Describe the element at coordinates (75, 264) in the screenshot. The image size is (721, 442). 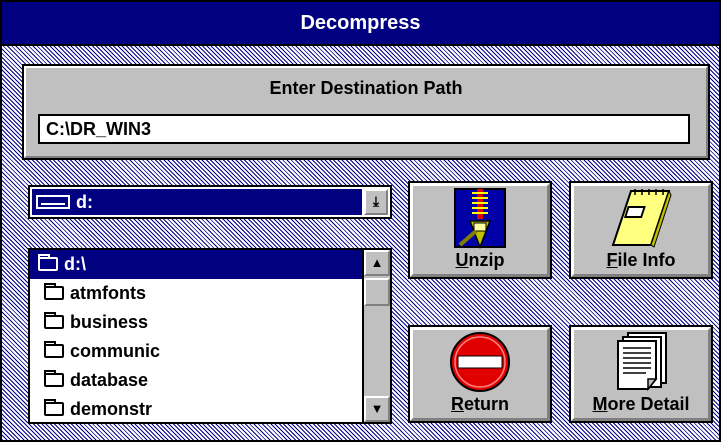
I see `directory-label: d:\` at that location.